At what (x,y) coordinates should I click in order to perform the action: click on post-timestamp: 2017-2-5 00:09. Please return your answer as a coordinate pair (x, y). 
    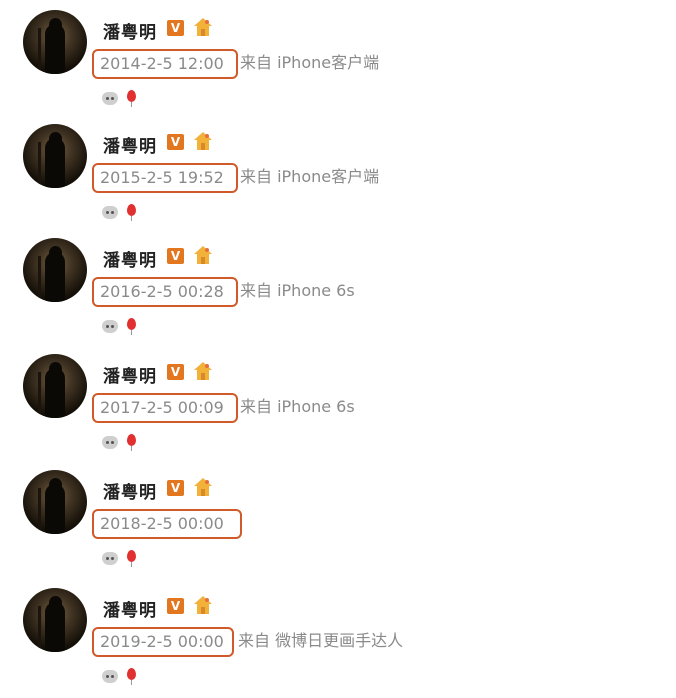
    Looking at the image, I should click on (165, 408).